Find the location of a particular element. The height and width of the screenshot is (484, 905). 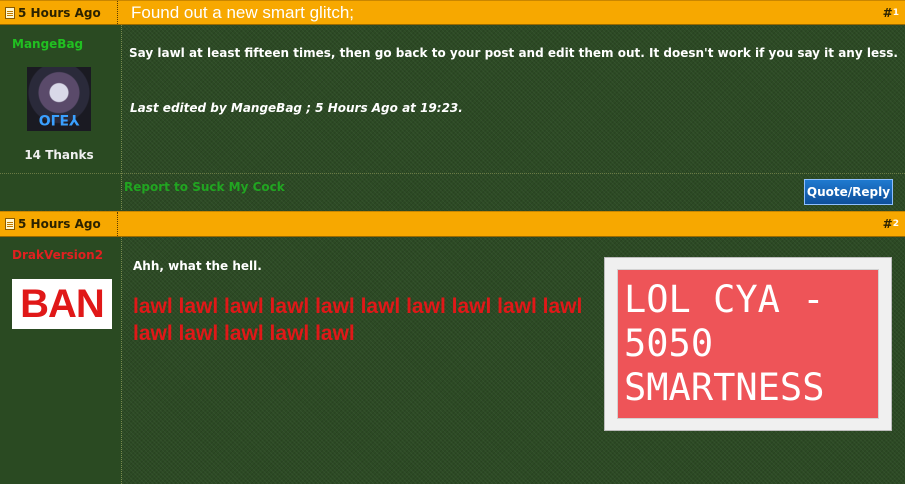

ban-badge: BAN is located at coordinates (62, 304).